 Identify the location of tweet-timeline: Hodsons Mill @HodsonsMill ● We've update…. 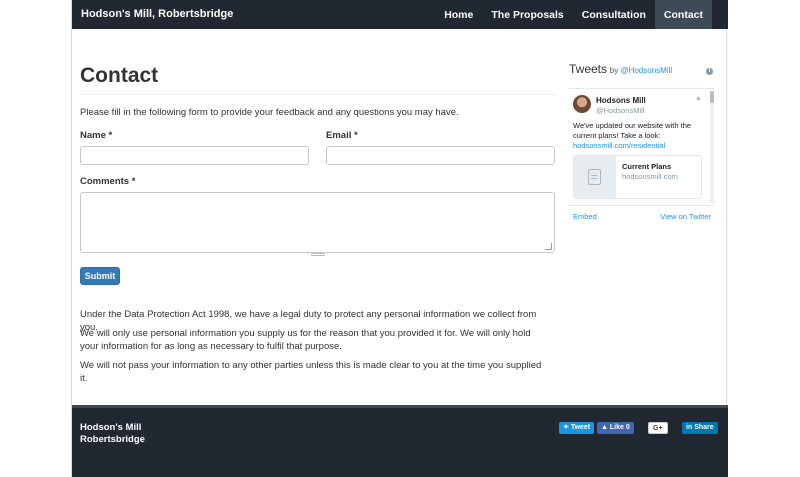
(641, 147).